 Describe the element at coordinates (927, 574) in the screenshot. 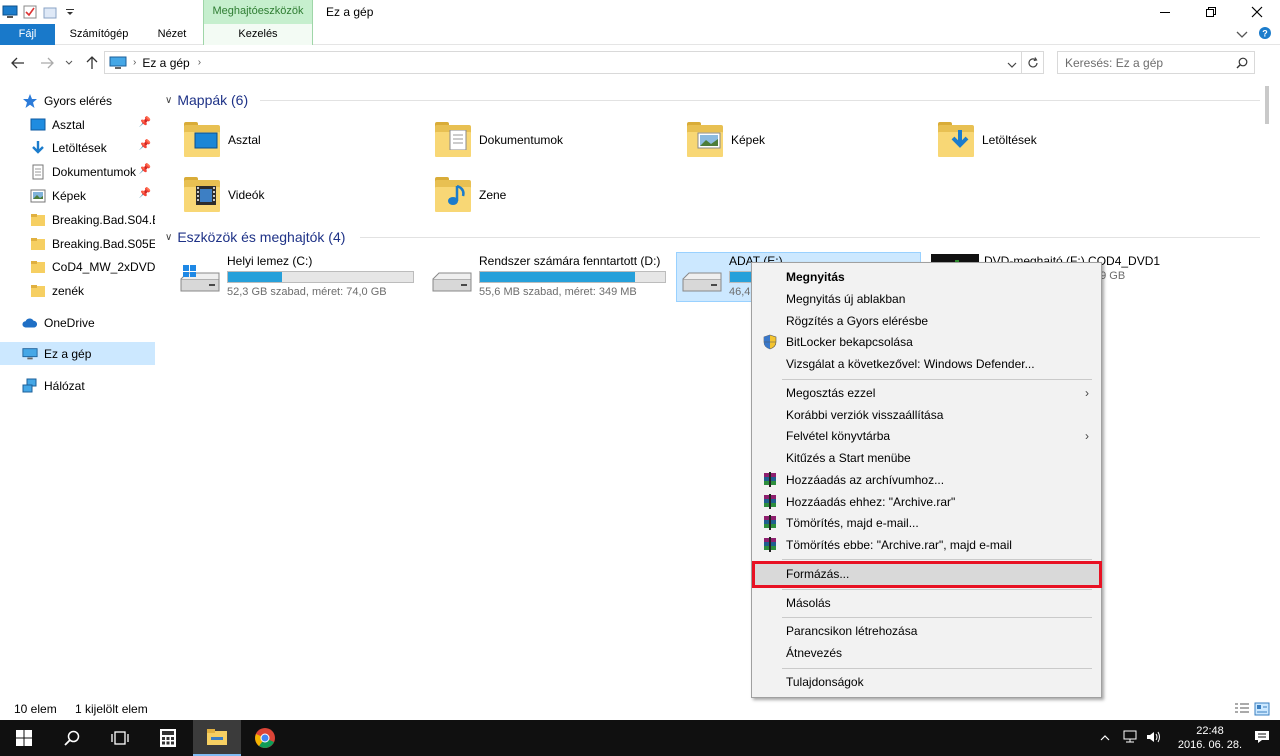

I see `highlight-annotation-box` at that location.